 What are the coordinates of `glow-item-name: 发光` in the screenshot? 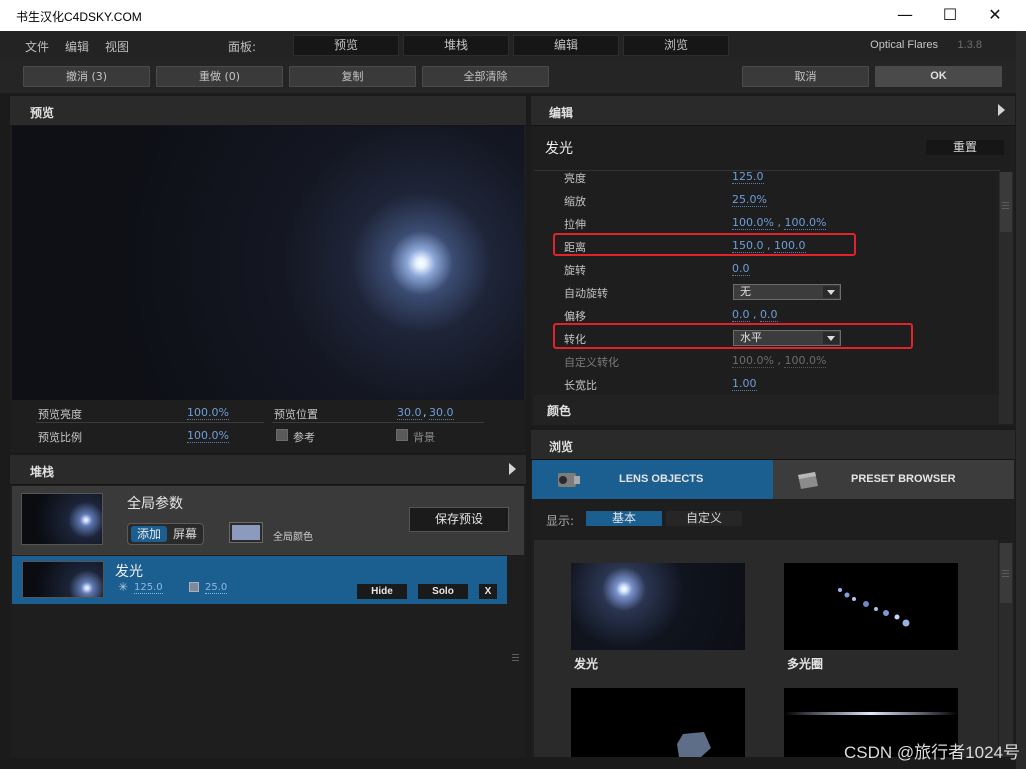 It's located at (129, 572).